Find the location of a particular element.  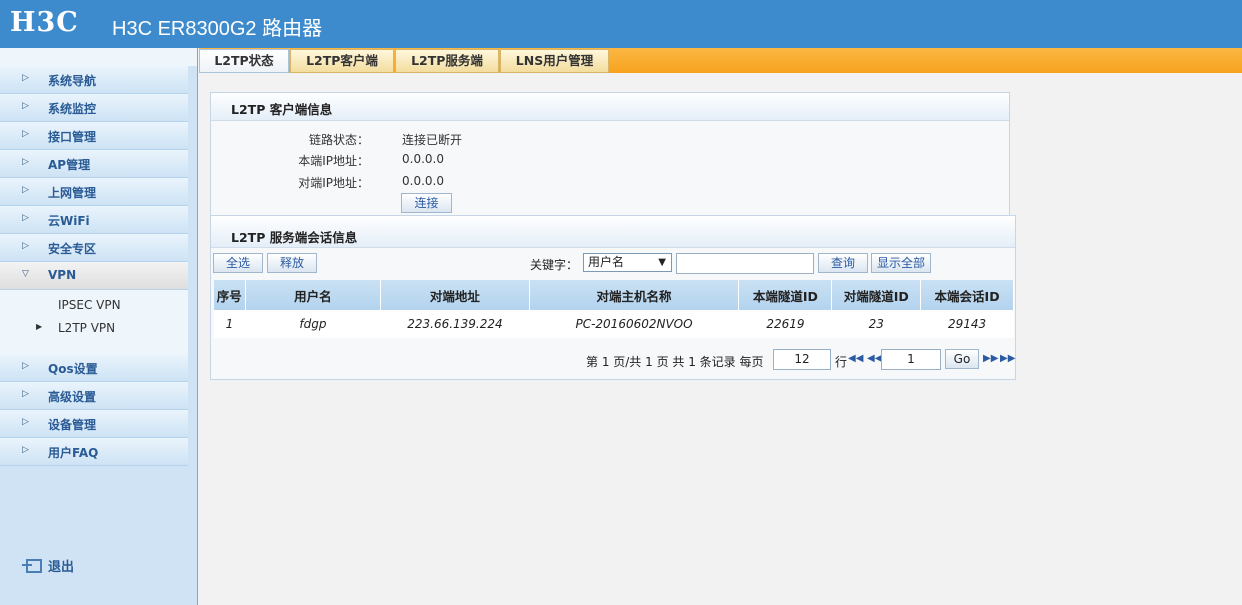

logout-button: 退出 is located at coordinates (48, 565).